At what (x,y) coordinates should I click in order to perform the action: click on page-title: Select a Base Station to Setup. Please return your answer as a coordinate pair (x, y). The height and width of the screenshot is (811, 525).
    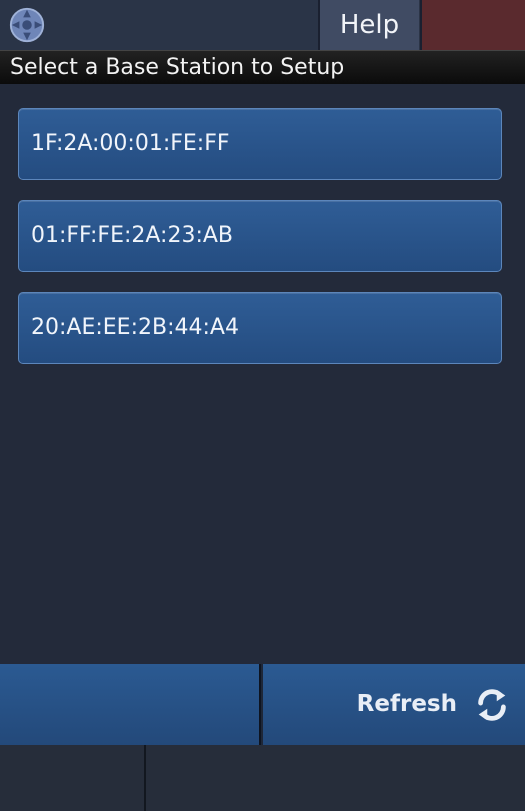
    Looking at the image, I should click on (177, 67).